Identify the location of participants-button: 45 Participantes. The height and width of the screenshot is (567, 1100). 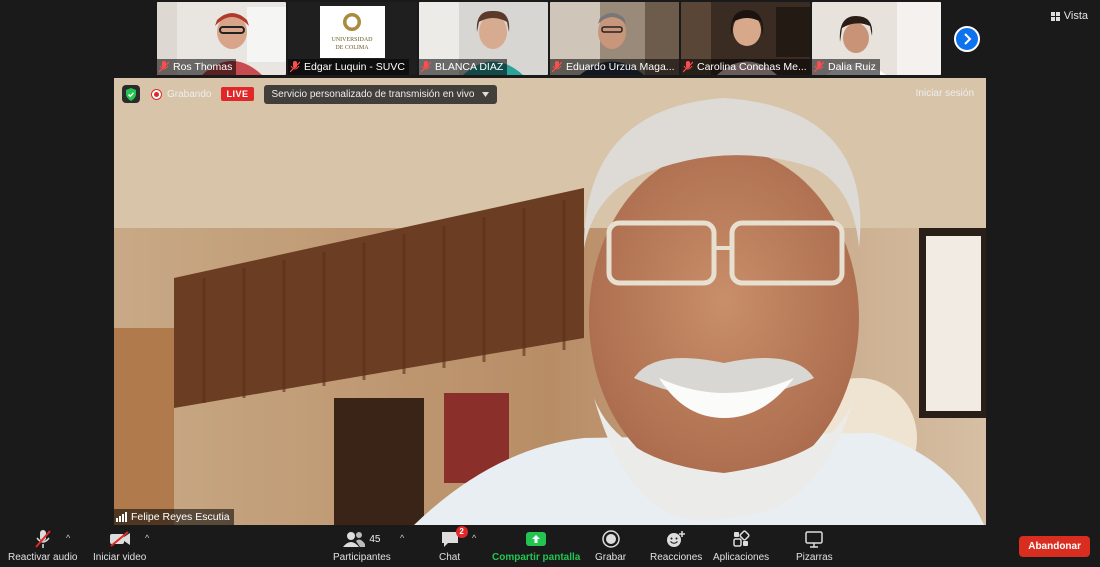
(362, 546).